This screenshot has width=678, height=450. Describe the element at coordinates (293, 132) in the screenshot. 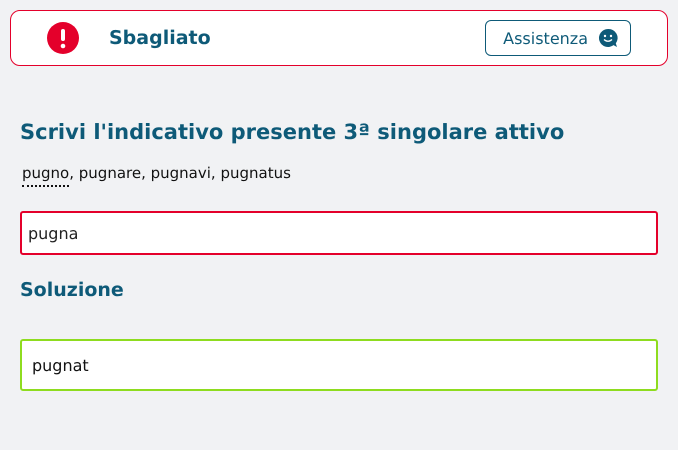

I see `question-heading: Scrivi l'indicativo presente 3ª singolare attivo` at that location.